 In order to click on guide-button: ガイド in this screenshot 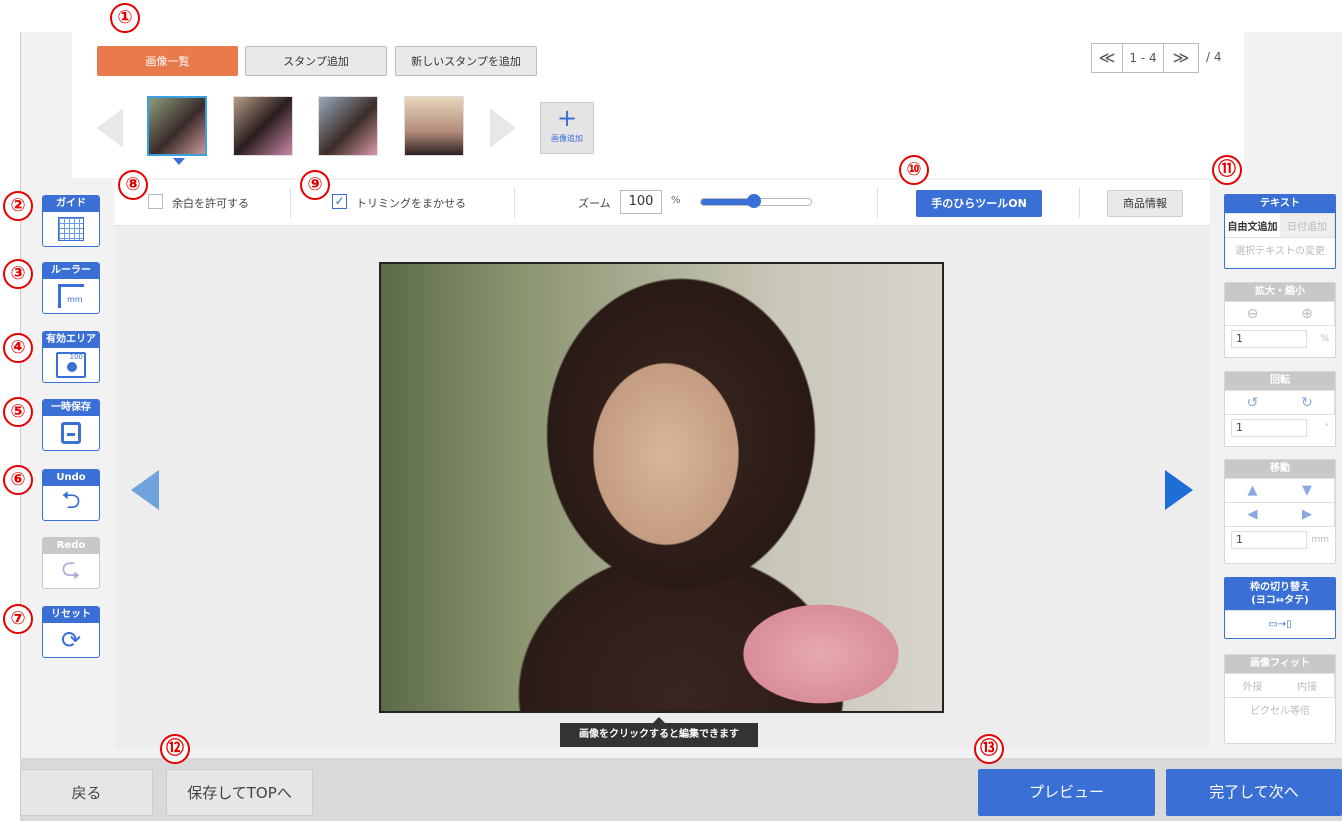, I will do `click(71, 221)`.